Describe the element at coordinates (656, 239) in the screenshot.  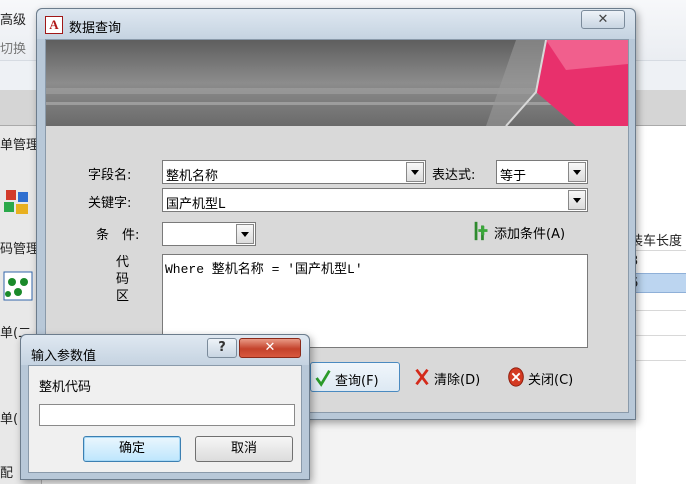
I see `column-header-load-length: 装车长度` at that location.